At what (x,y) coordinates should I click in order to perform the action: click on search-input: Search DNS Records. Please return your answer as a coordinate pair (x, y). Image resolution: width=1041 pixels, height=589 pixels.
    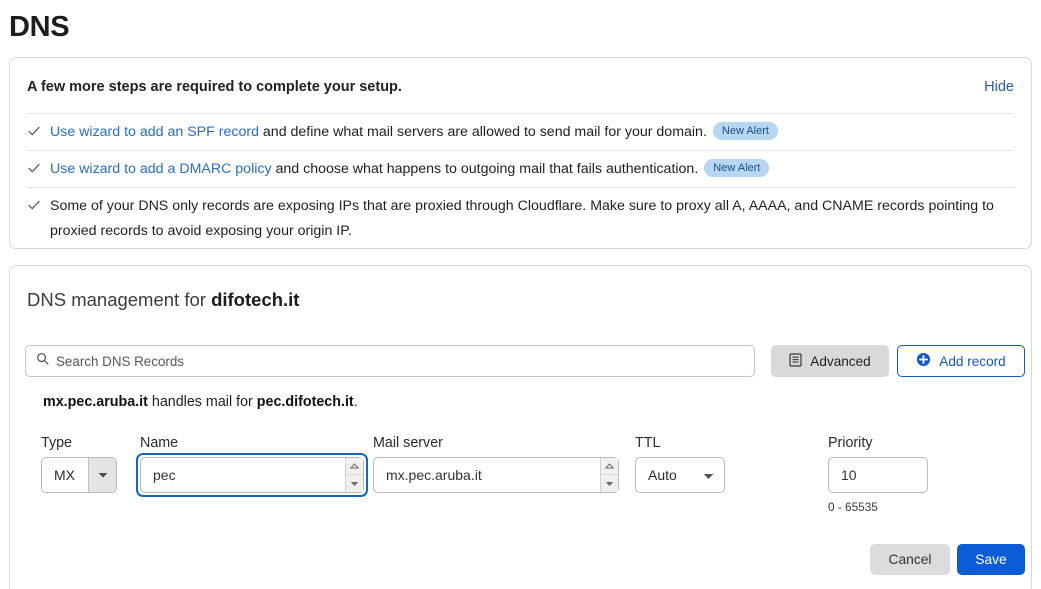
    Looking at the image, I should click on (390, 361).